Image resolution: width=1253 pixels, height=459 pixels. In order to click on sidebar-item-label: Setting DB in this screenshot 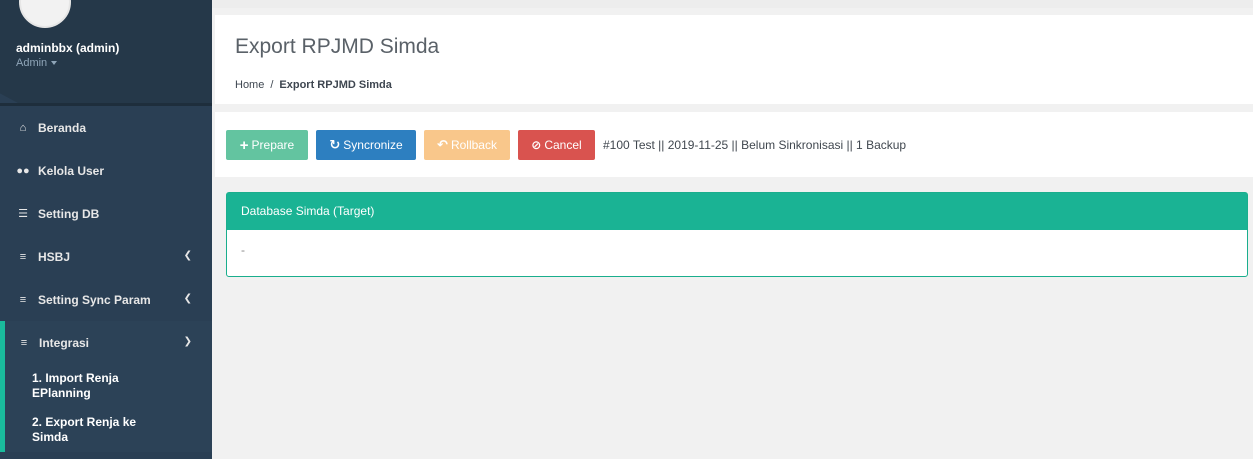, I will do `click(69, 213)`.